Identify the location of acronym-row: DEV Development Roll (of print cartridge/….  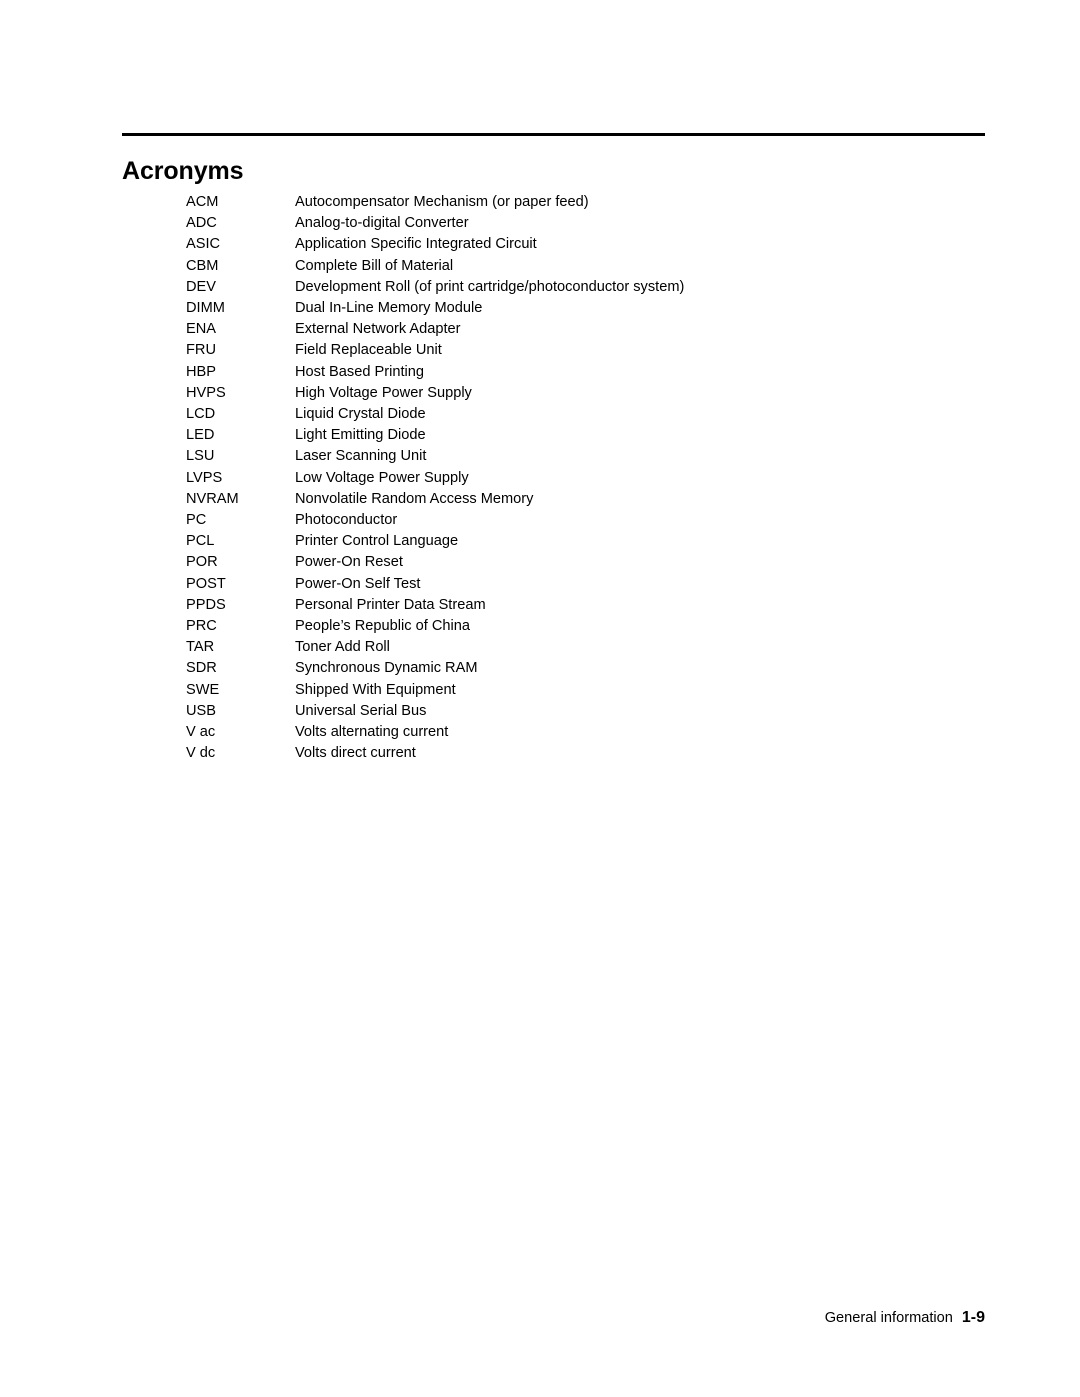
(546, 287).